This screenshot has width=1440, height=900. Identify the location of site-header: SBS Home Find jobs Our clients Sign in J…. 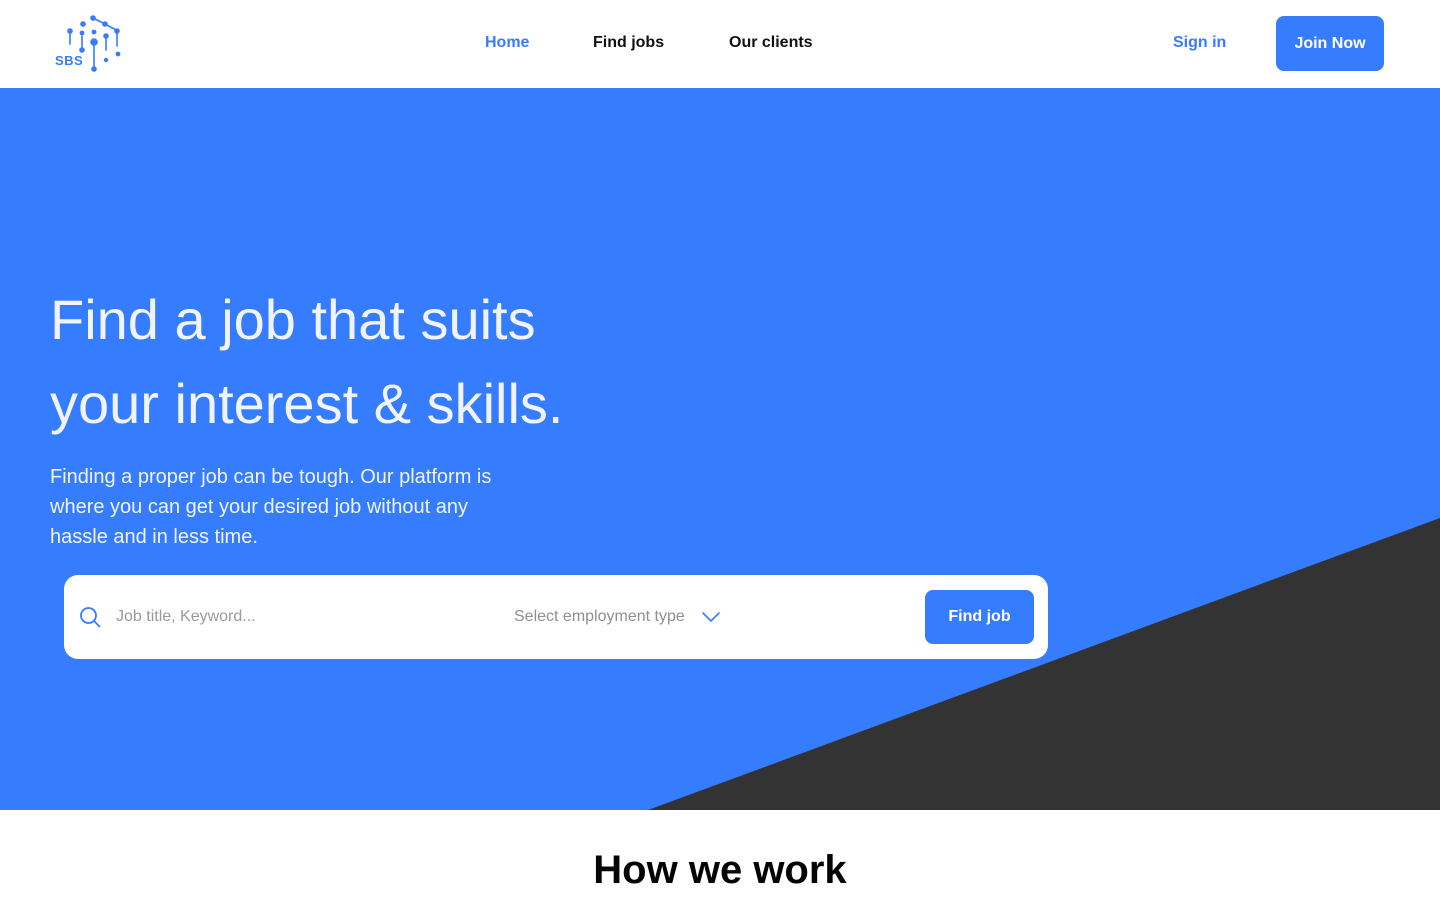
(720, 44).